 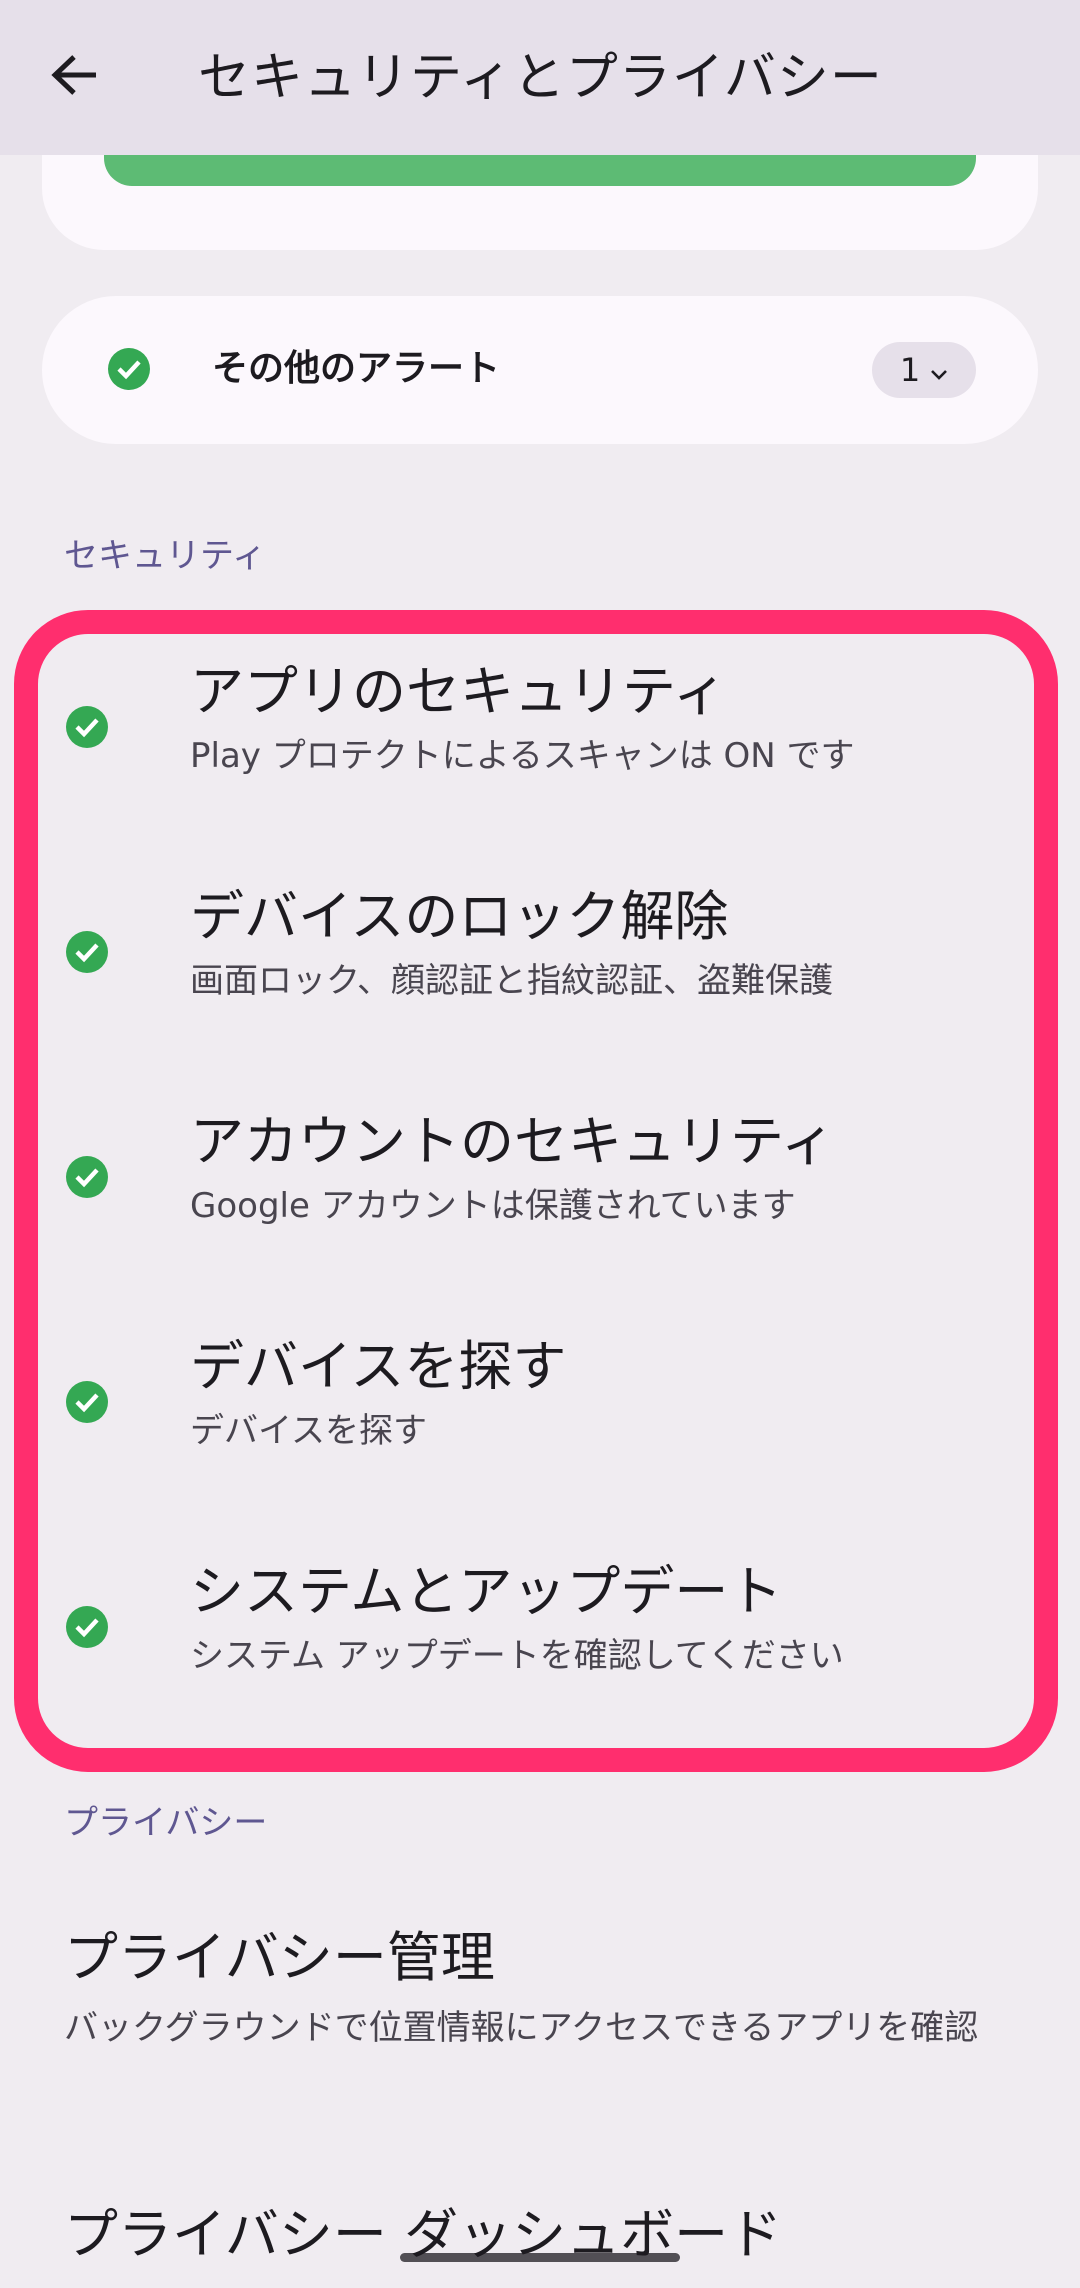 What do you see at coordinates (486, 1591) in the screenshot?
I see `item-title: システムとアップデート` at bounding box center [486, 1591].